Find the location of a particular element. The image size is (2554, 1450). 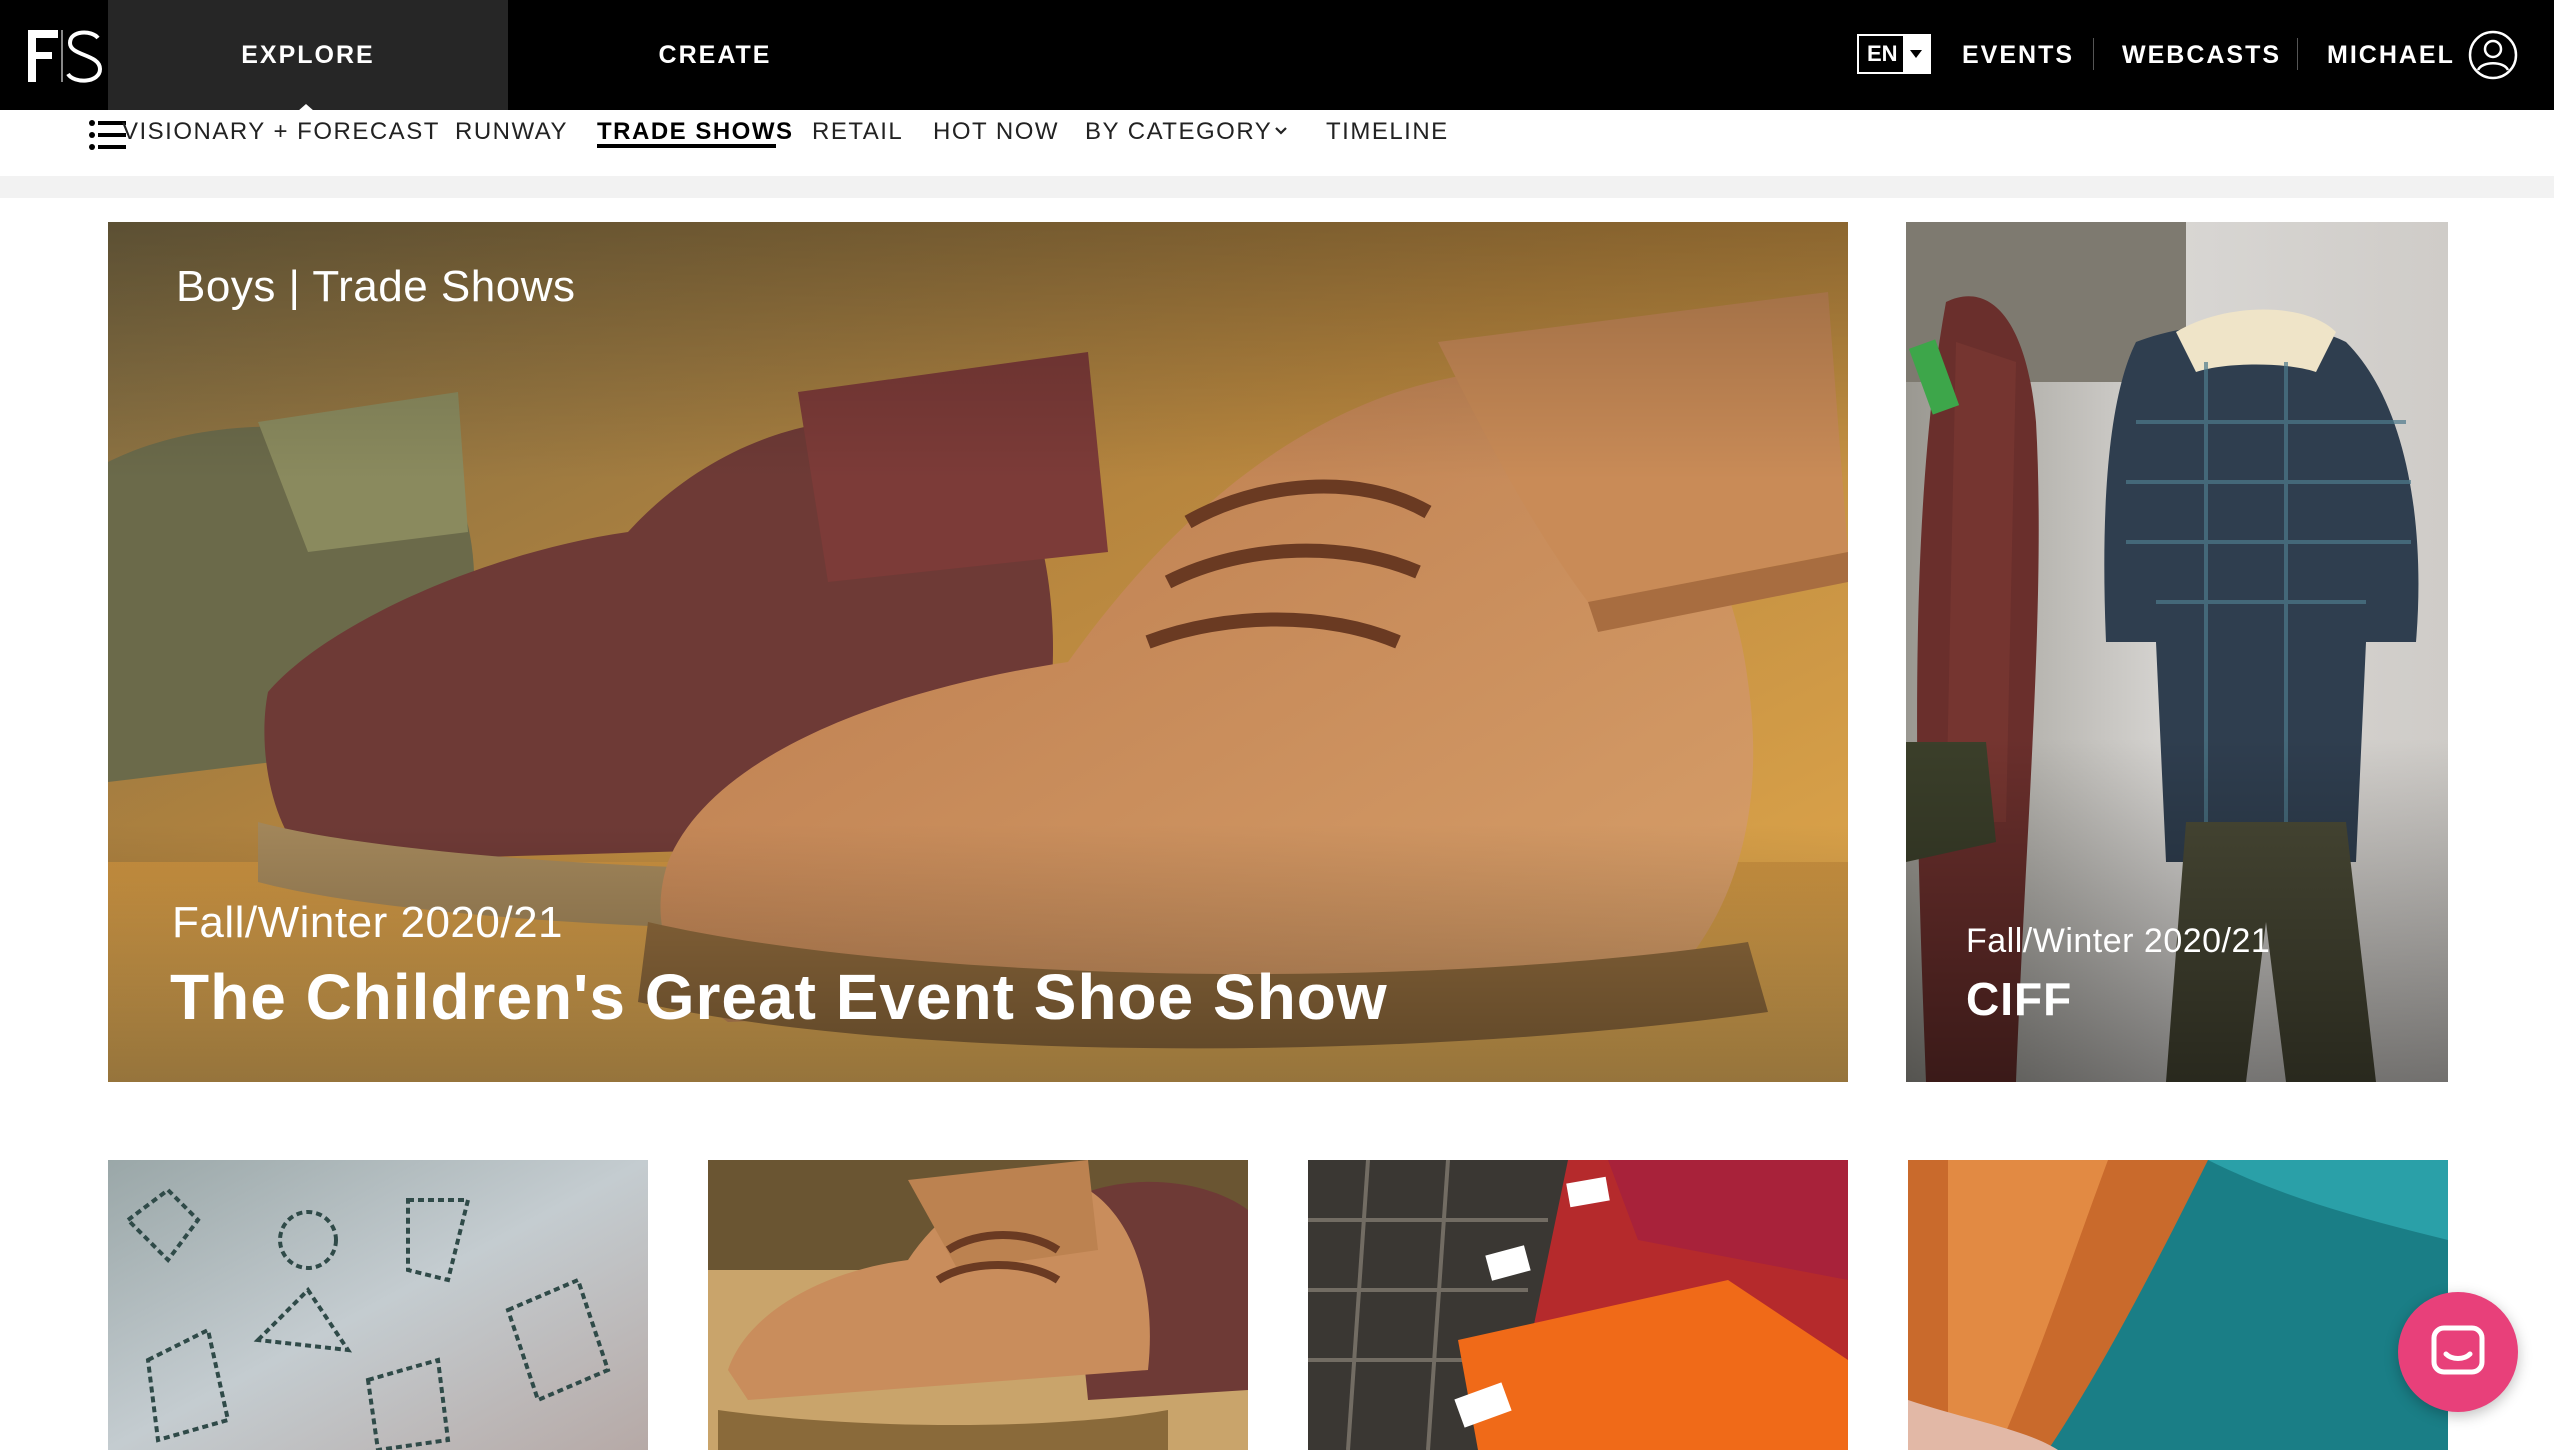

tab-create: CREATE is located at coordinates (715, 55).